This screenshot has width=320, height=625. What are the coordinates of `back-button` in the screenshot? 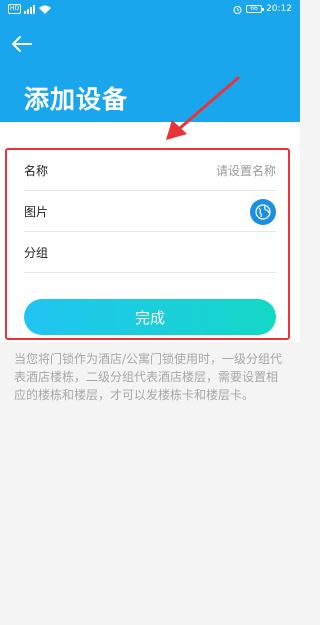 It's located at (22, 44).